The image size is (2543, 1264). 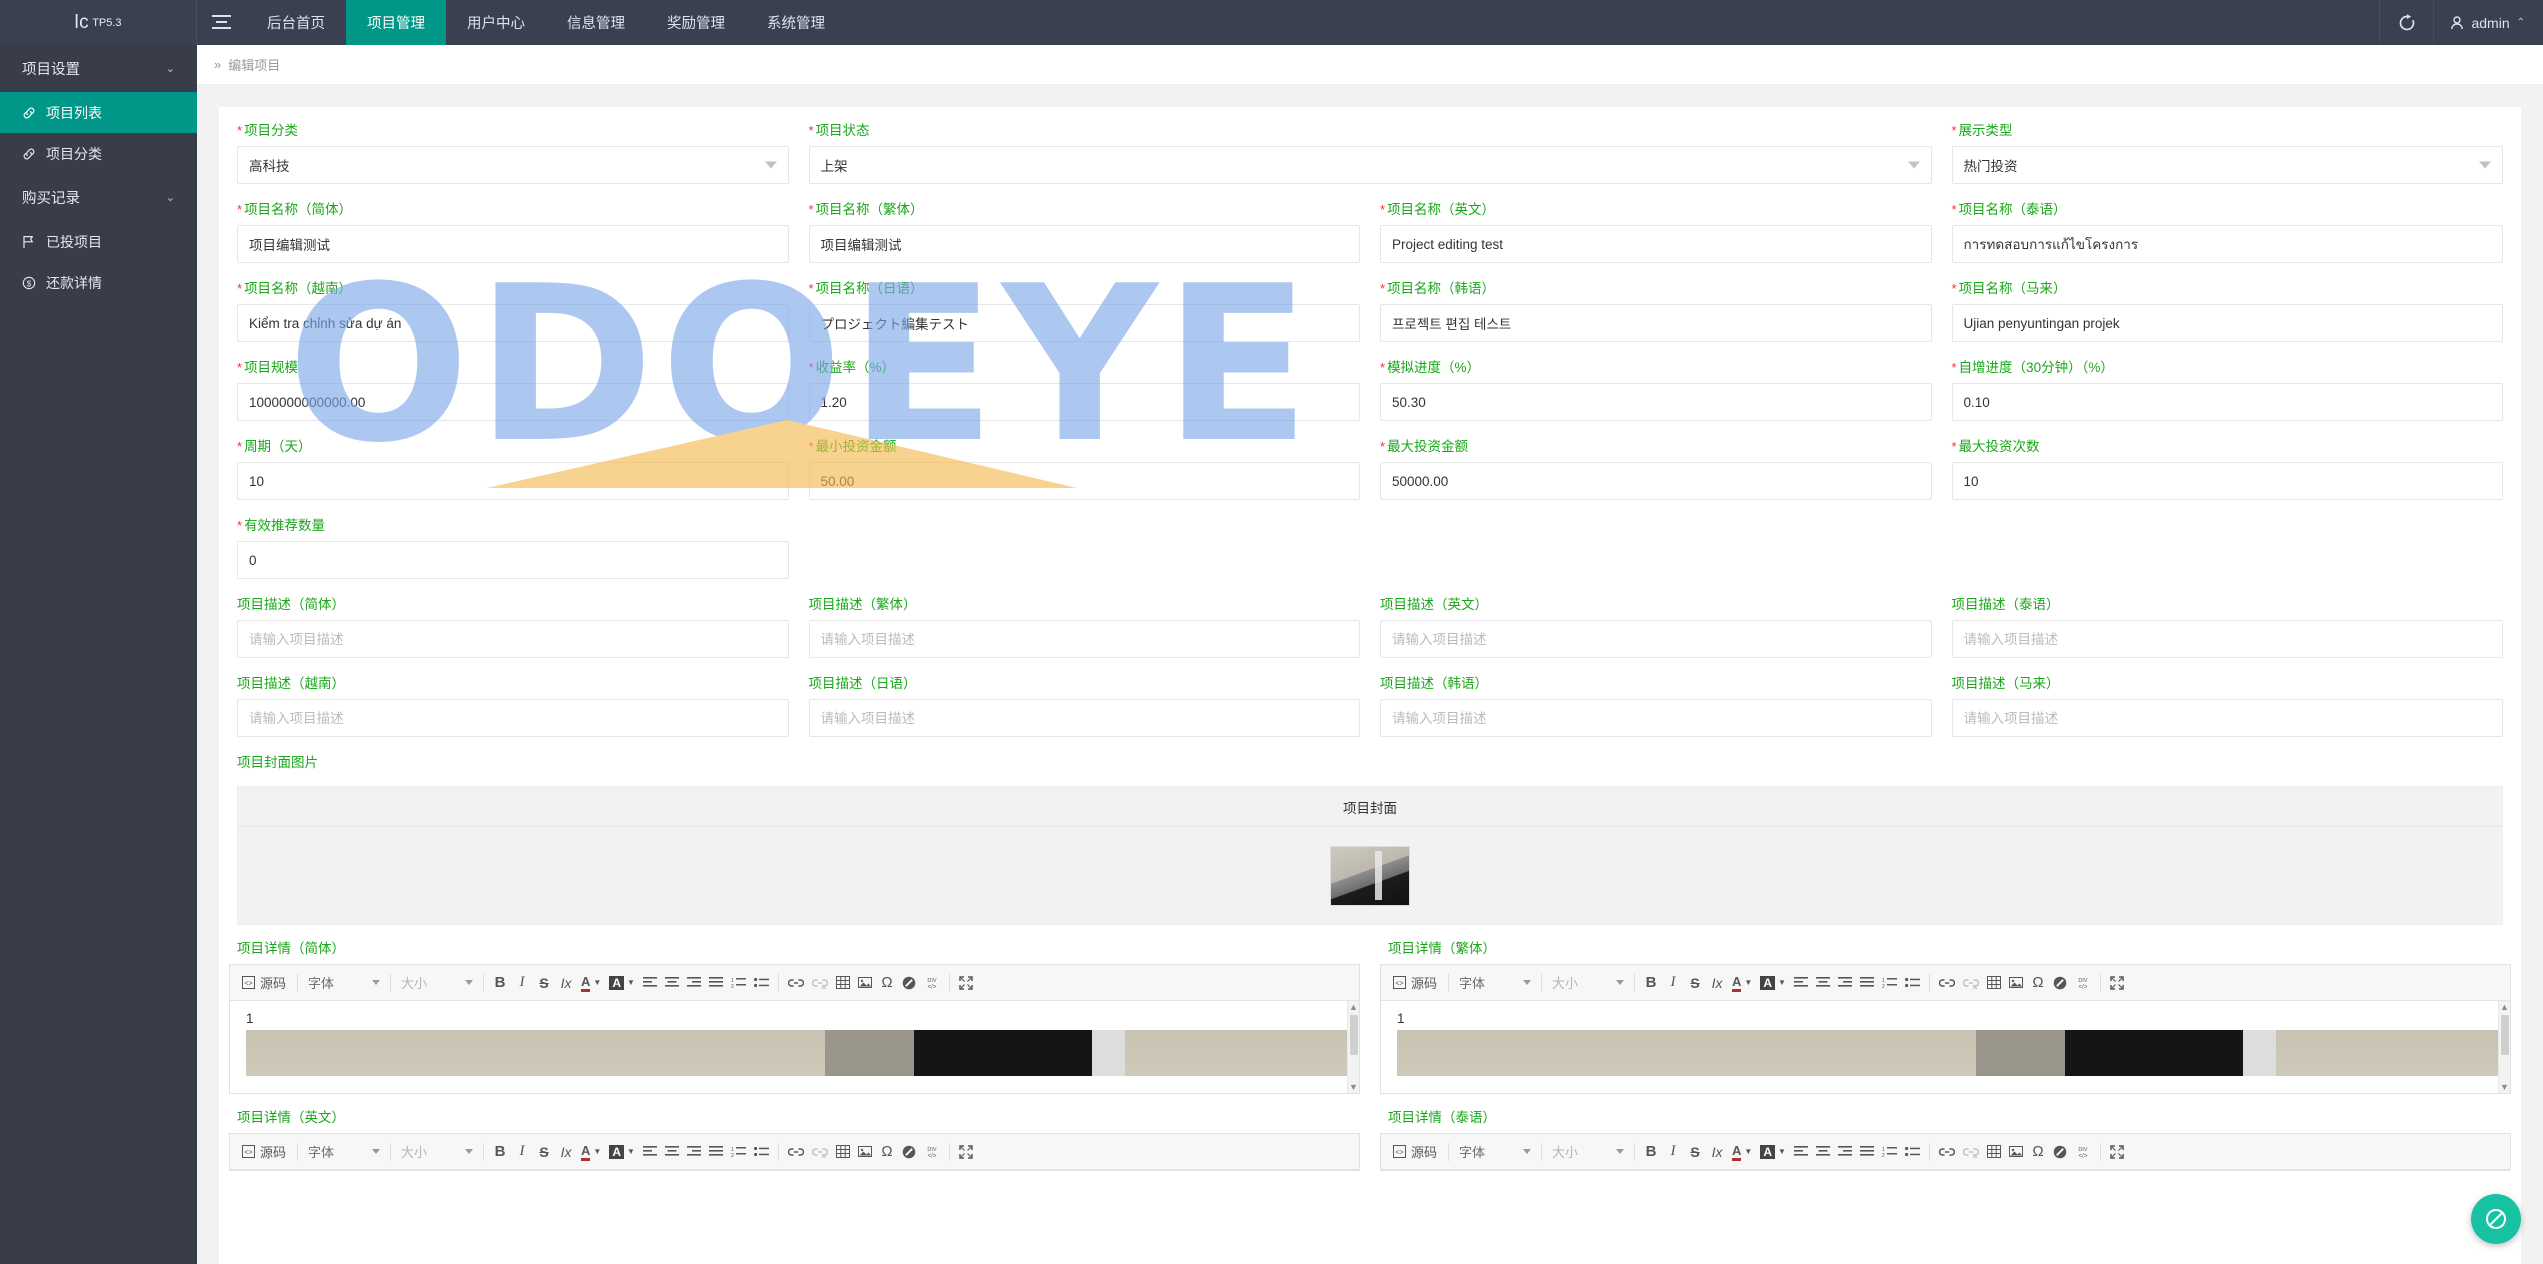 I want to click on description-korean-input, so click(x=1656, y=718).